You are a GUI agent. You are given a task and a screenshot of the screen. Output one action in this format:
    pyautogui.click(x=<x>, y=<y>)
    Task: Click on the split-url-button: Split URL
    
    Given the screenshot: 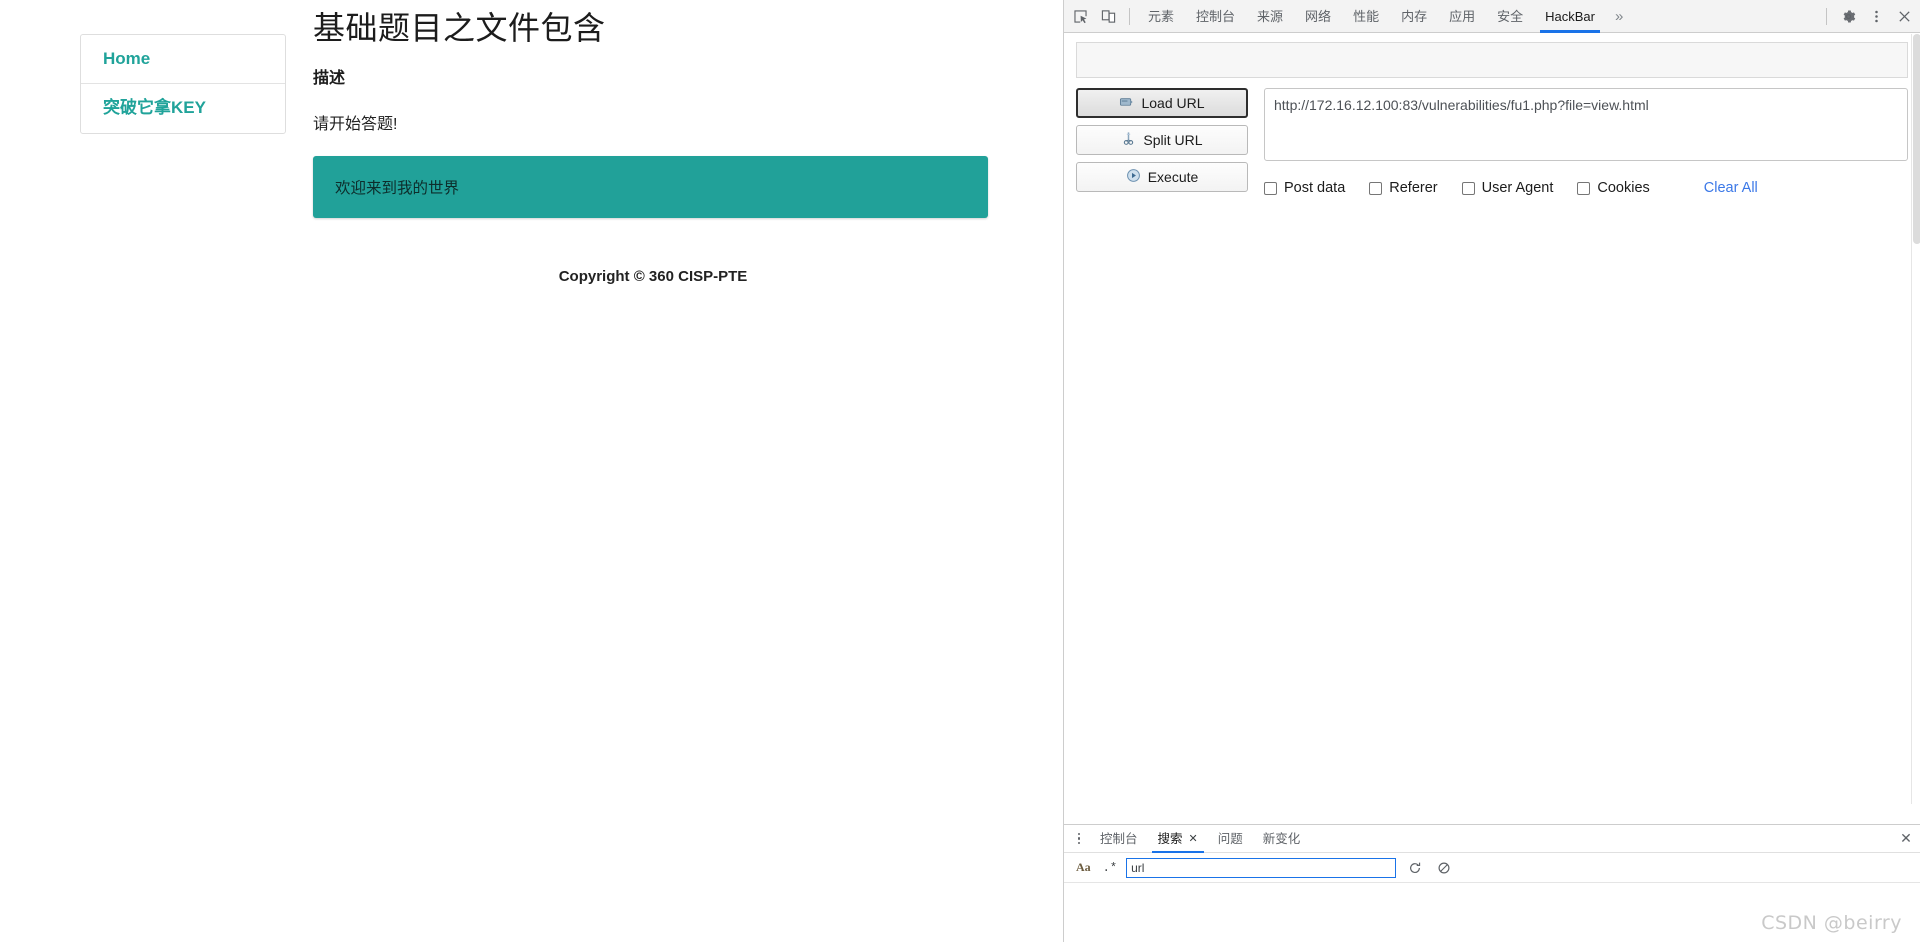 What is the action you would take?
    pyautogui.click(x=1162, y=140)
    